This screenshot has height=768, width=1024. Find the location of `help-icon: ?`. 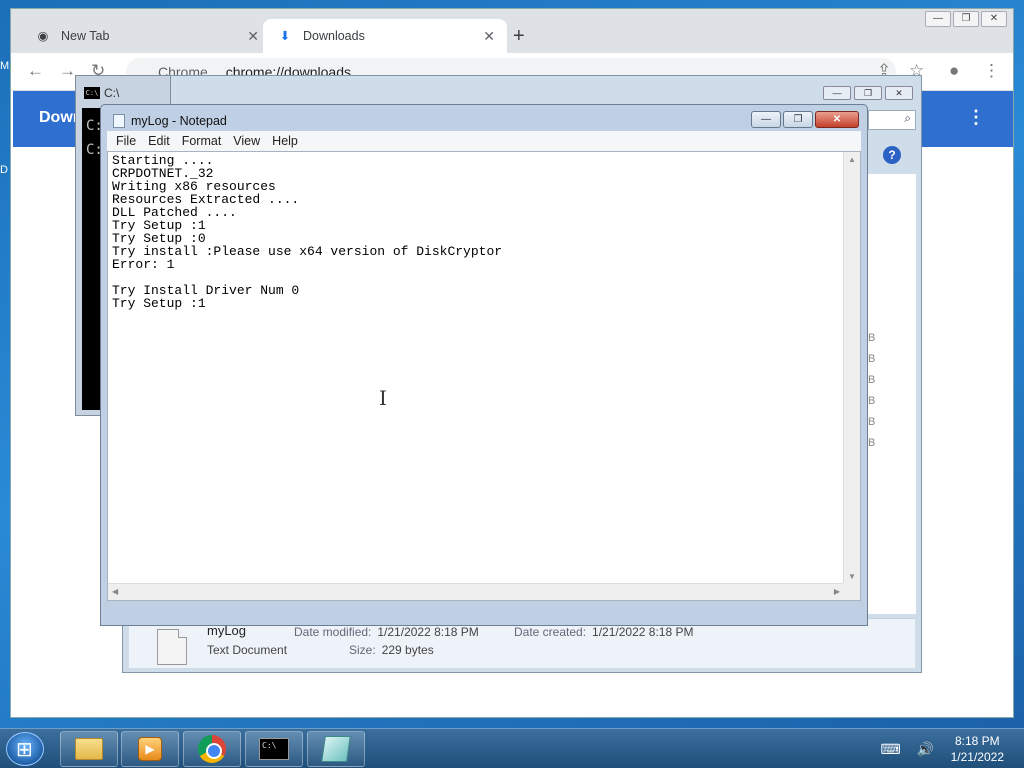

help-icon: ? is located at coordinates (892, 155).